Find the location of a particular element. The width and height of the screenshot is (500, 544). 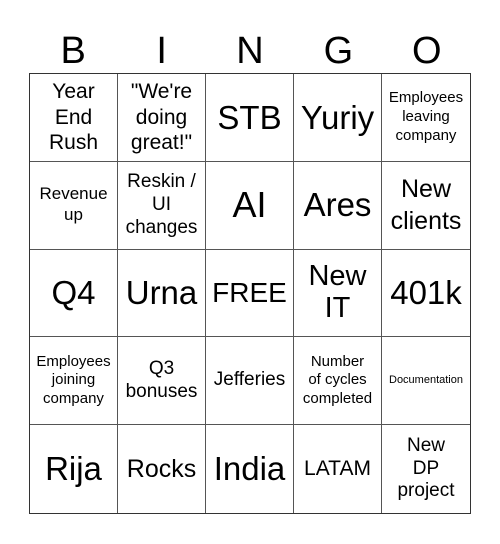

free-space-cell: FREE is located at coordinates (250, 293).